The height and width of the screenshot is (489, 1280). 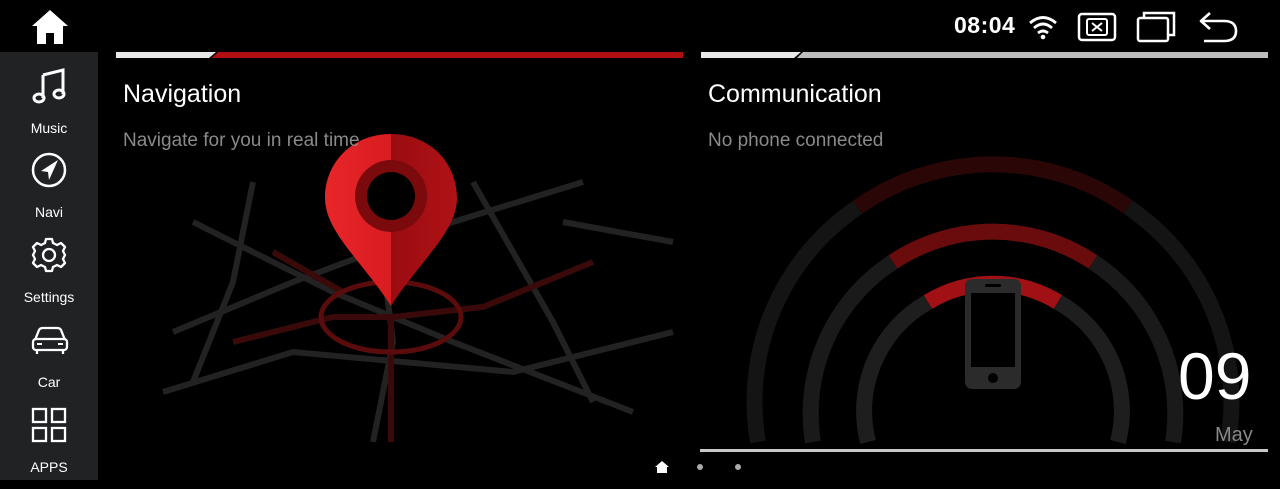 What do you see at coordinates (993, 334) in the screenshot?
I see `phone-icon` at bounding box center [993, 334].